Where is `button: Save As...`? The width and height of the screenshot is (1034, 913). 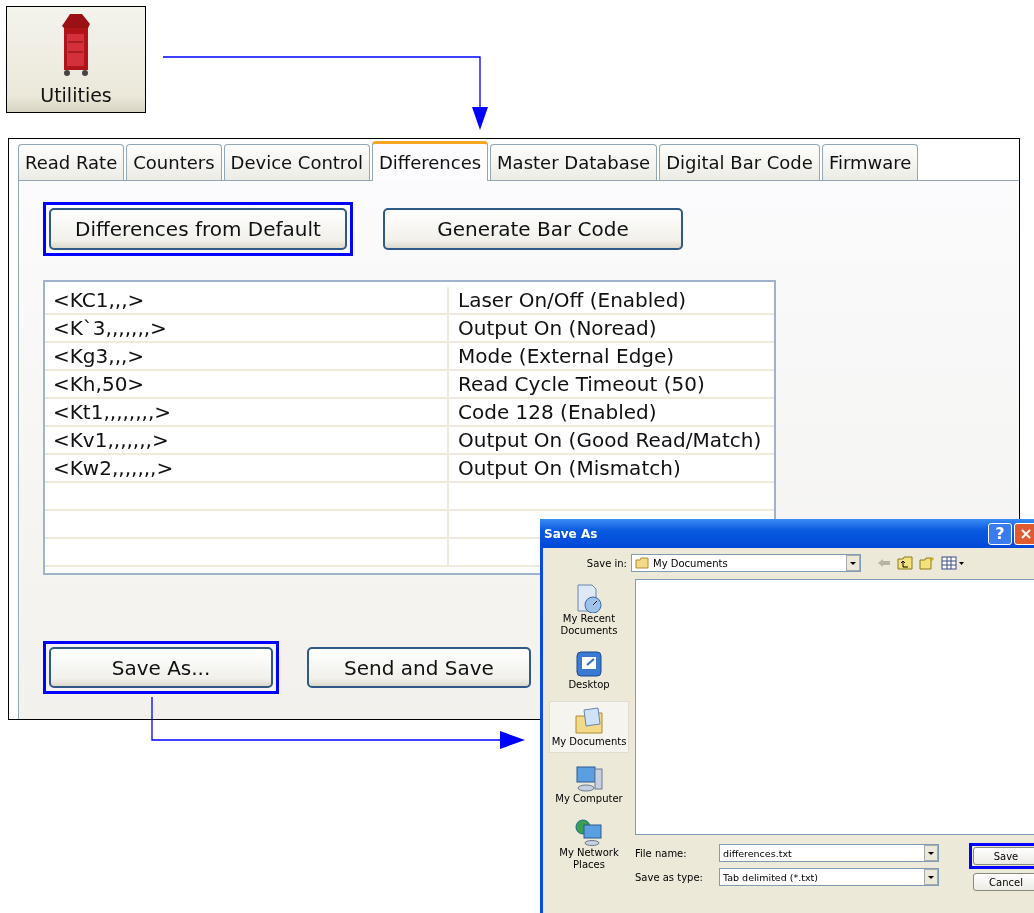 button: Save As... is located at coordinates (161, 667).